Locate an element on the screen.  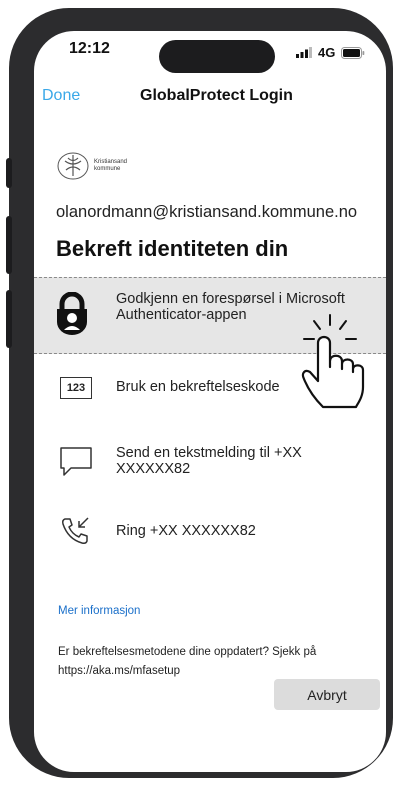
tap-hand-icon is located at coordinates (333, 361).